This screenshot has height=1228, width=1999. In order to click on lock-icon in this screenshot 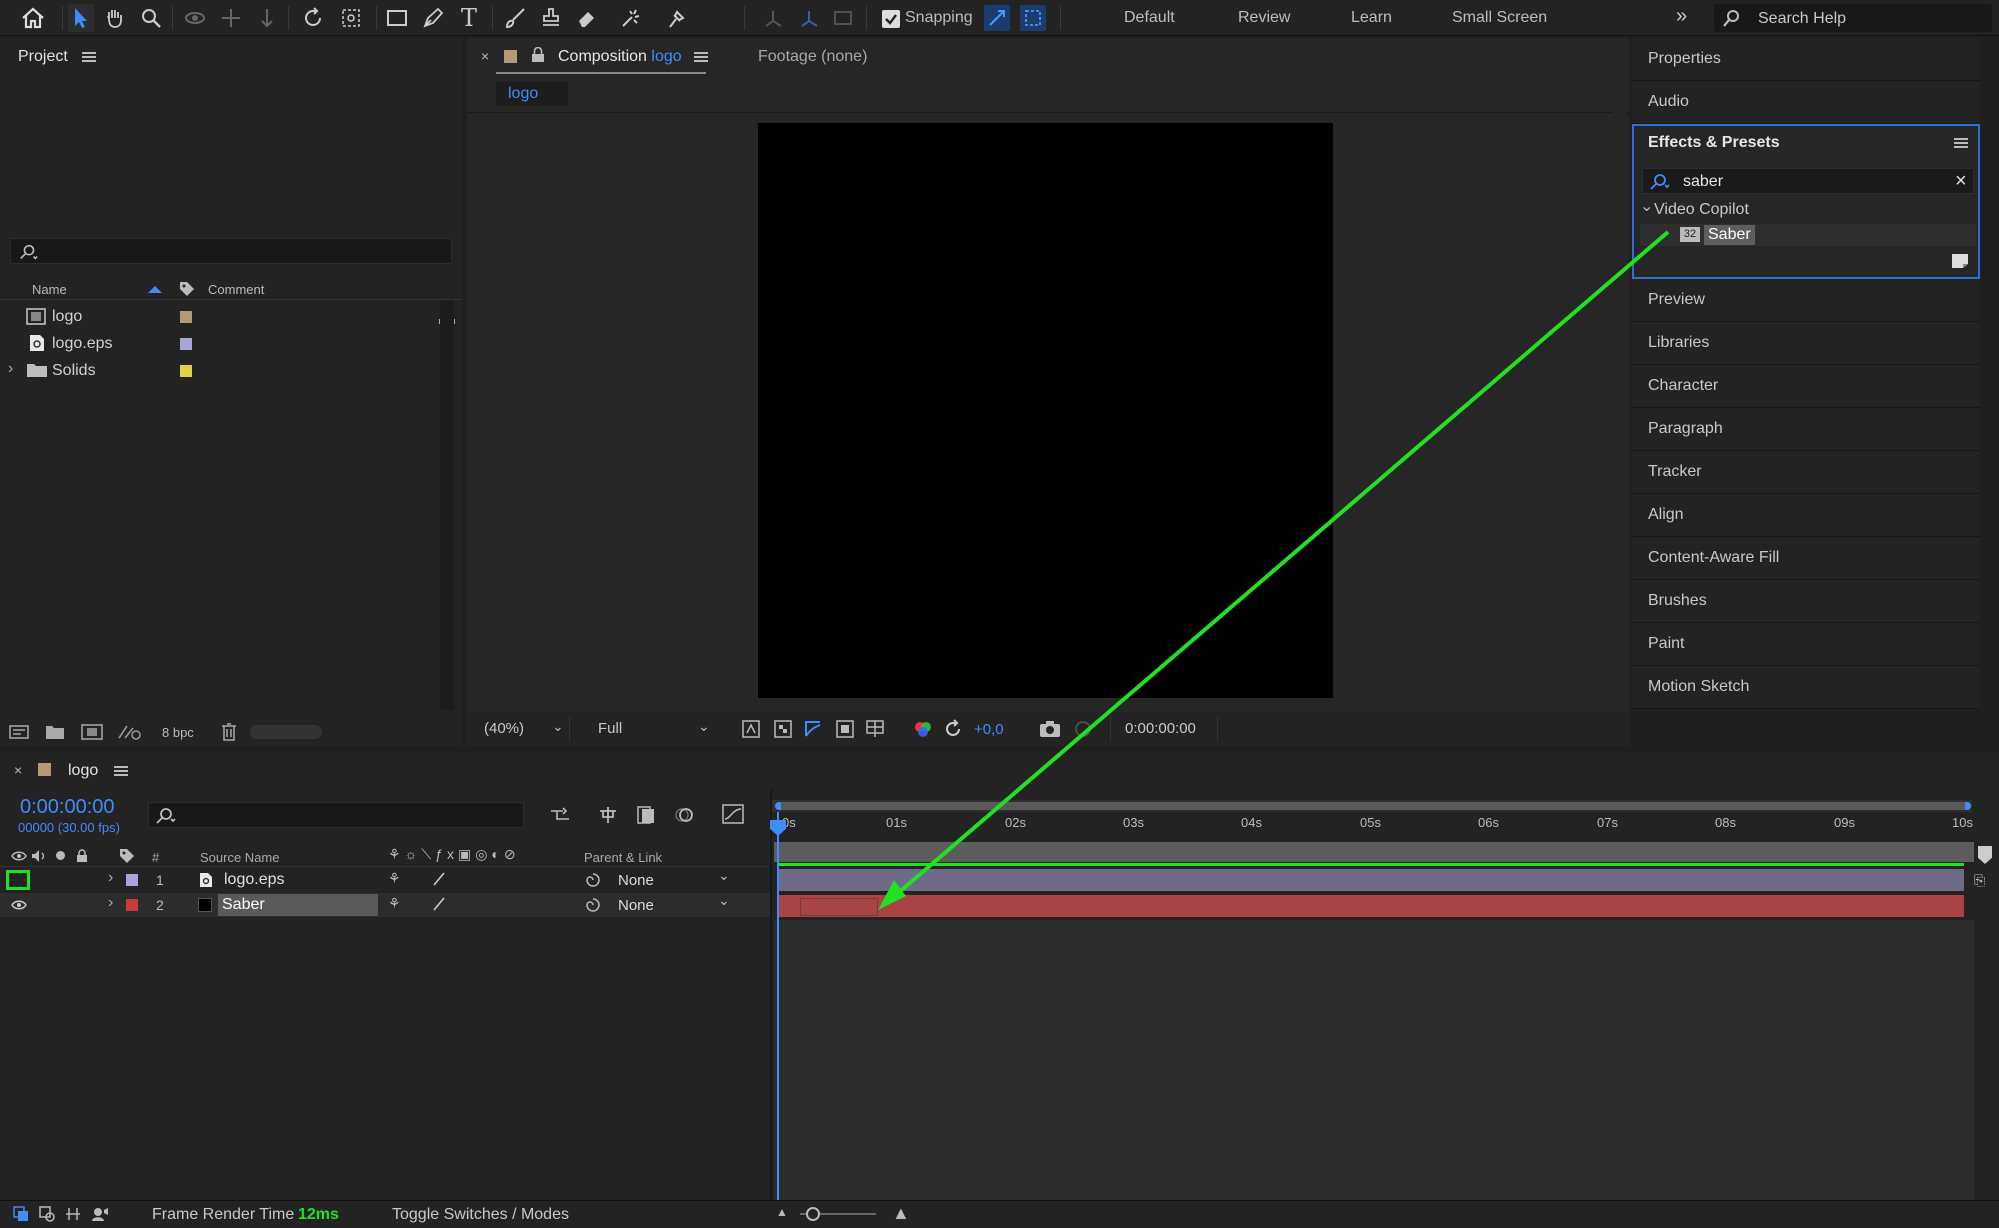, I will do `click(538, 55)`.